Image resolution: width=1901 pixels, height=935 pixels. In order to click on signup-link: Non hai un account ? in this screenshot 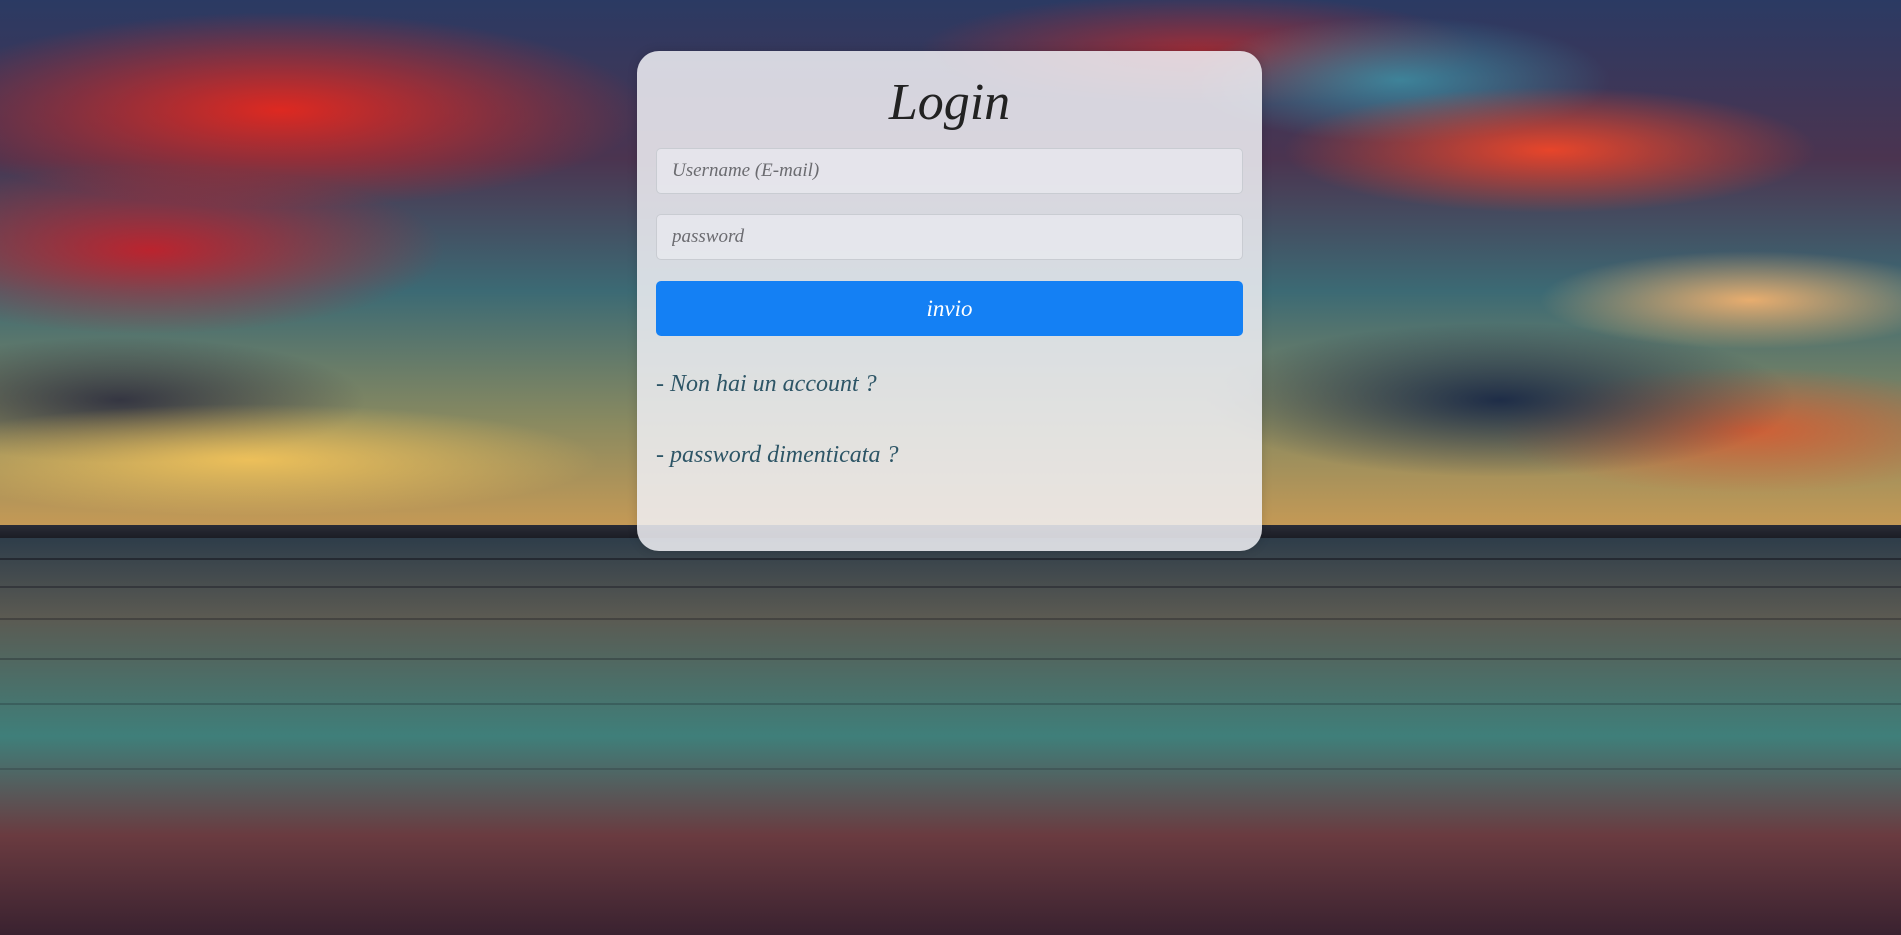, I will do `click(773, 384)`.